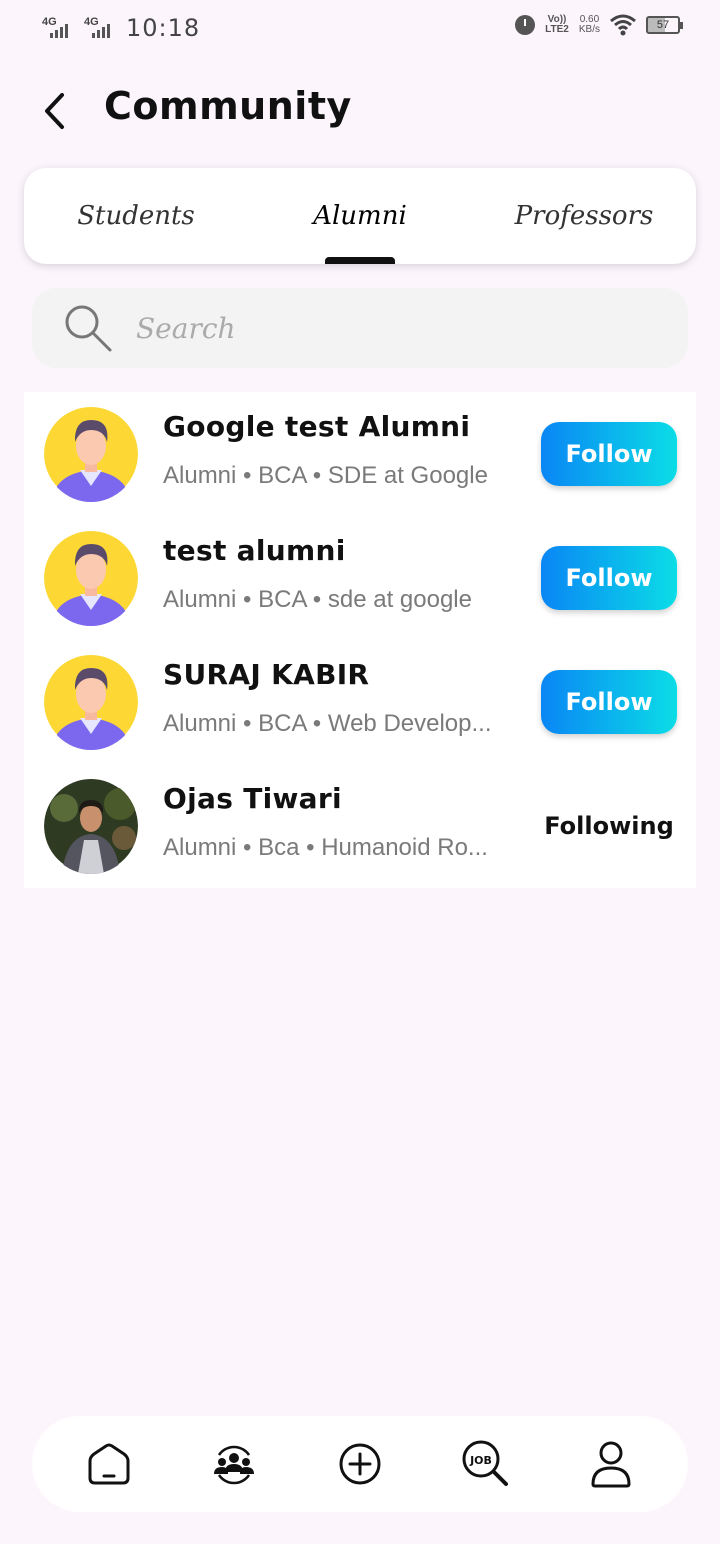 Image resolution: width=720 pixels, height=1544 pixels. I want to click on search-bar, so click(360, 328).